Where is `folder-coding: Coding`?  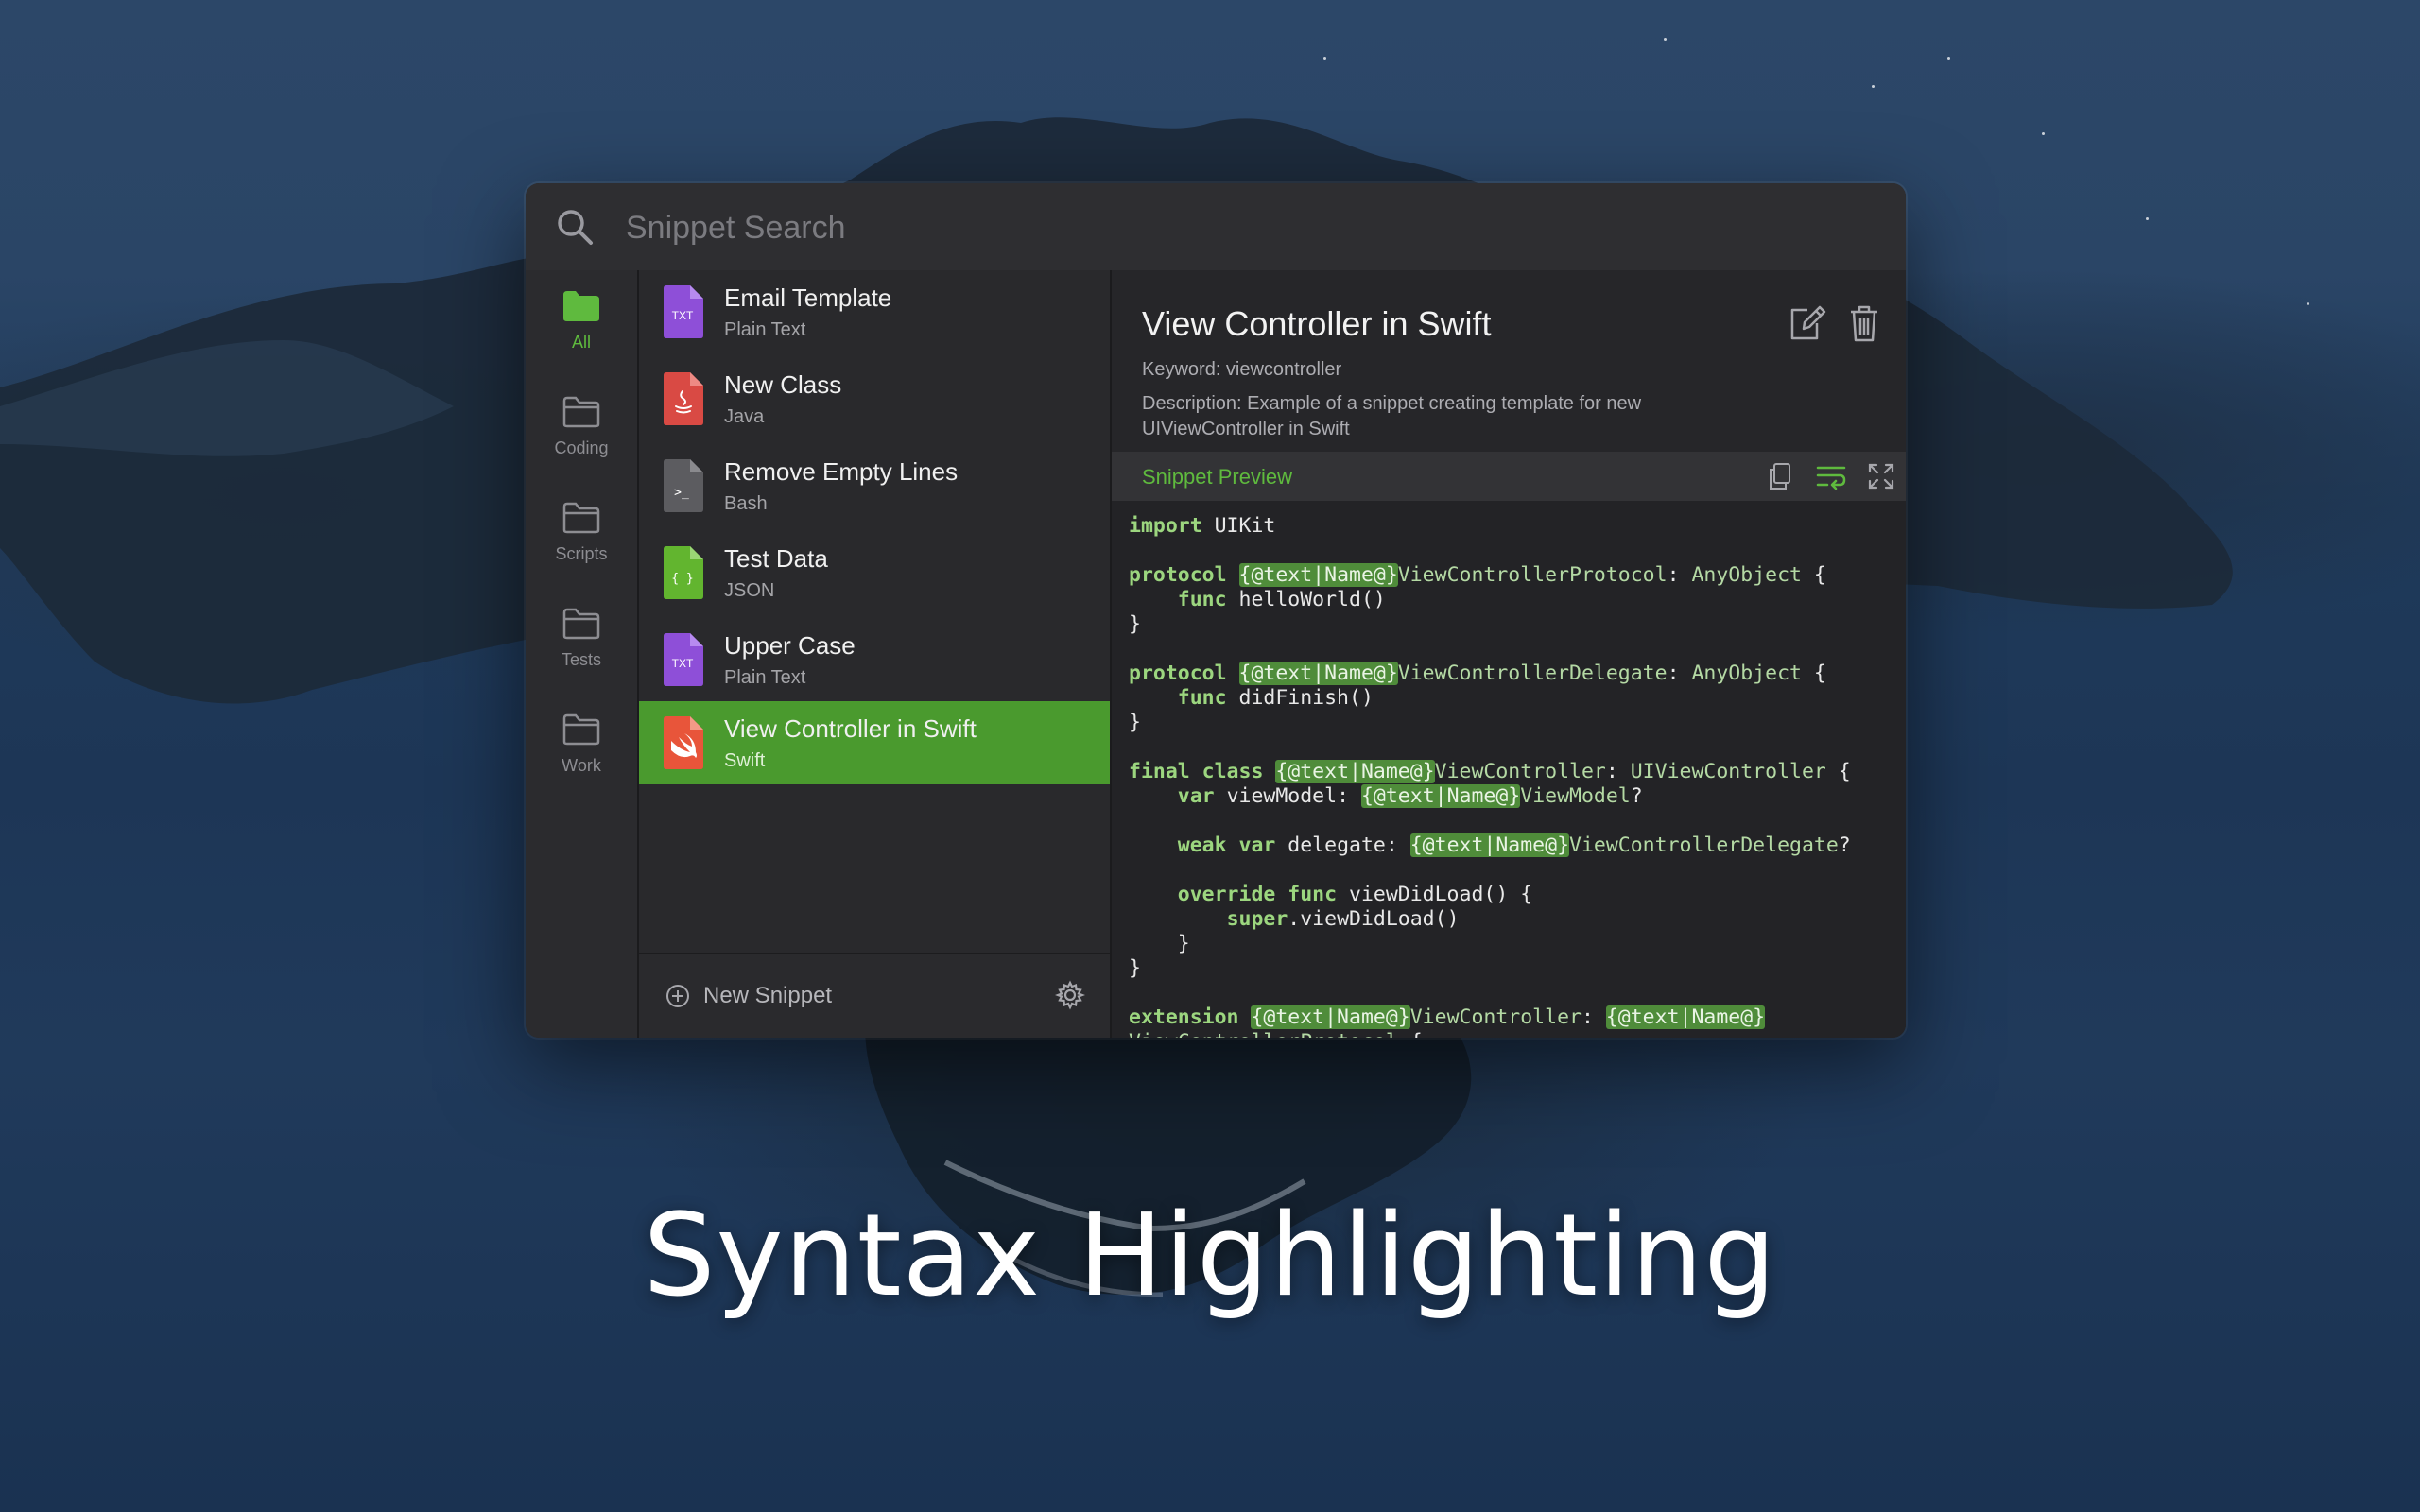 folder-coding: Coding is located at coordinates (582, 440).